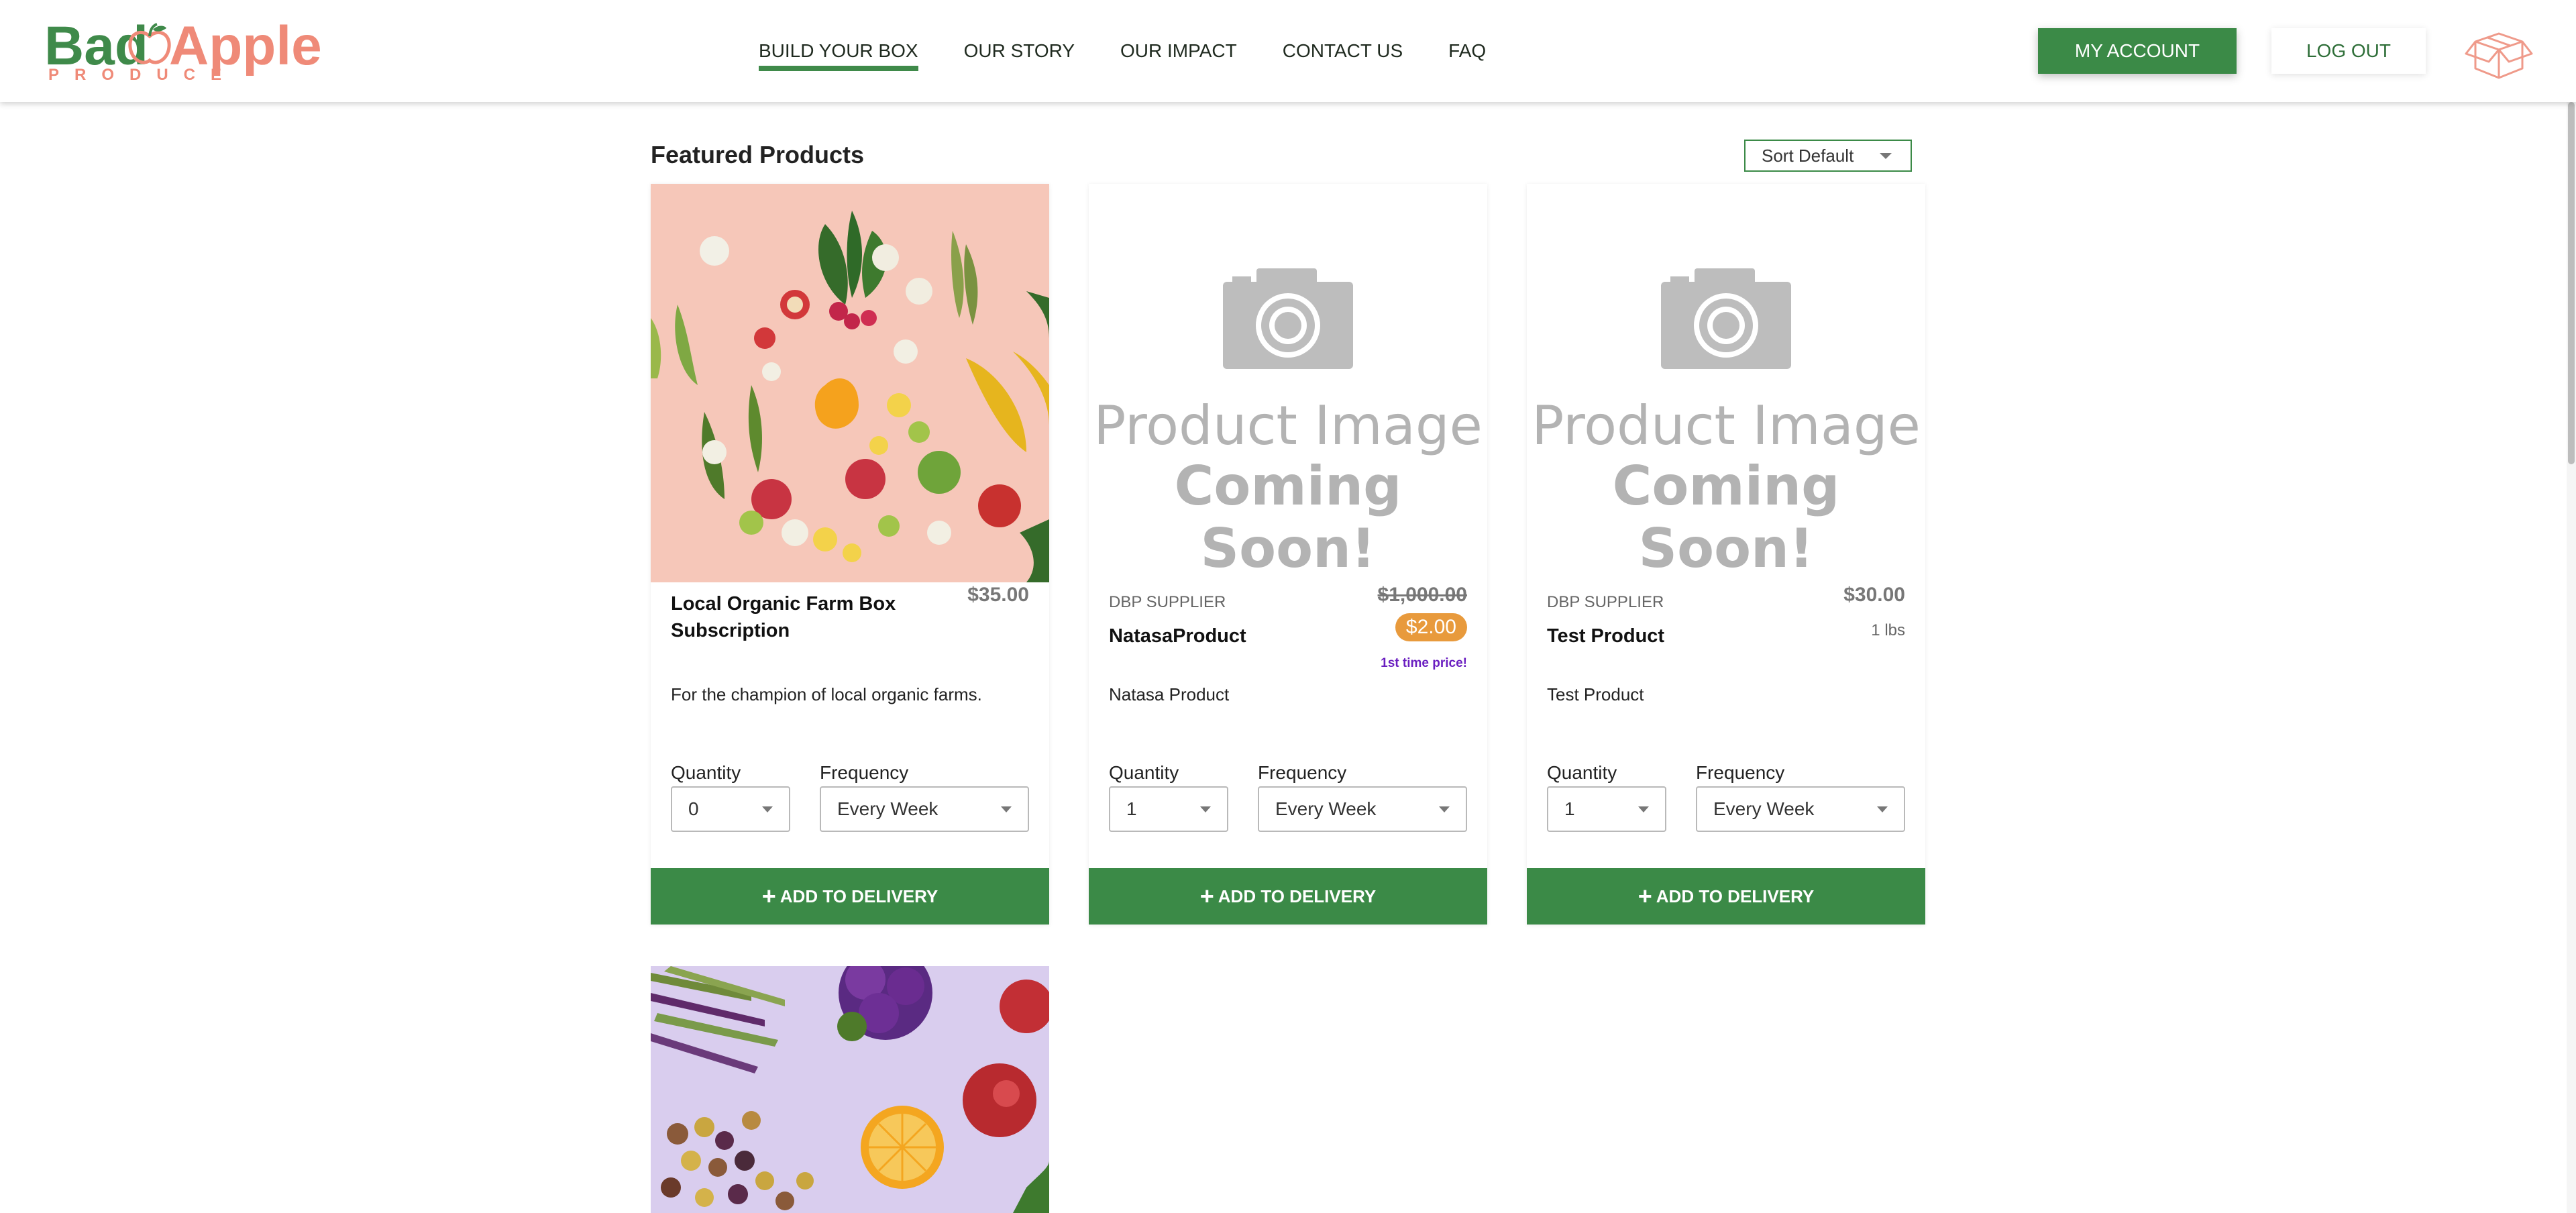  What do you see at coordinates (1178, 51) in the screenshot?
I see `nav-our-impact: OUR IMPACT` at bounding box center [1178, 51].